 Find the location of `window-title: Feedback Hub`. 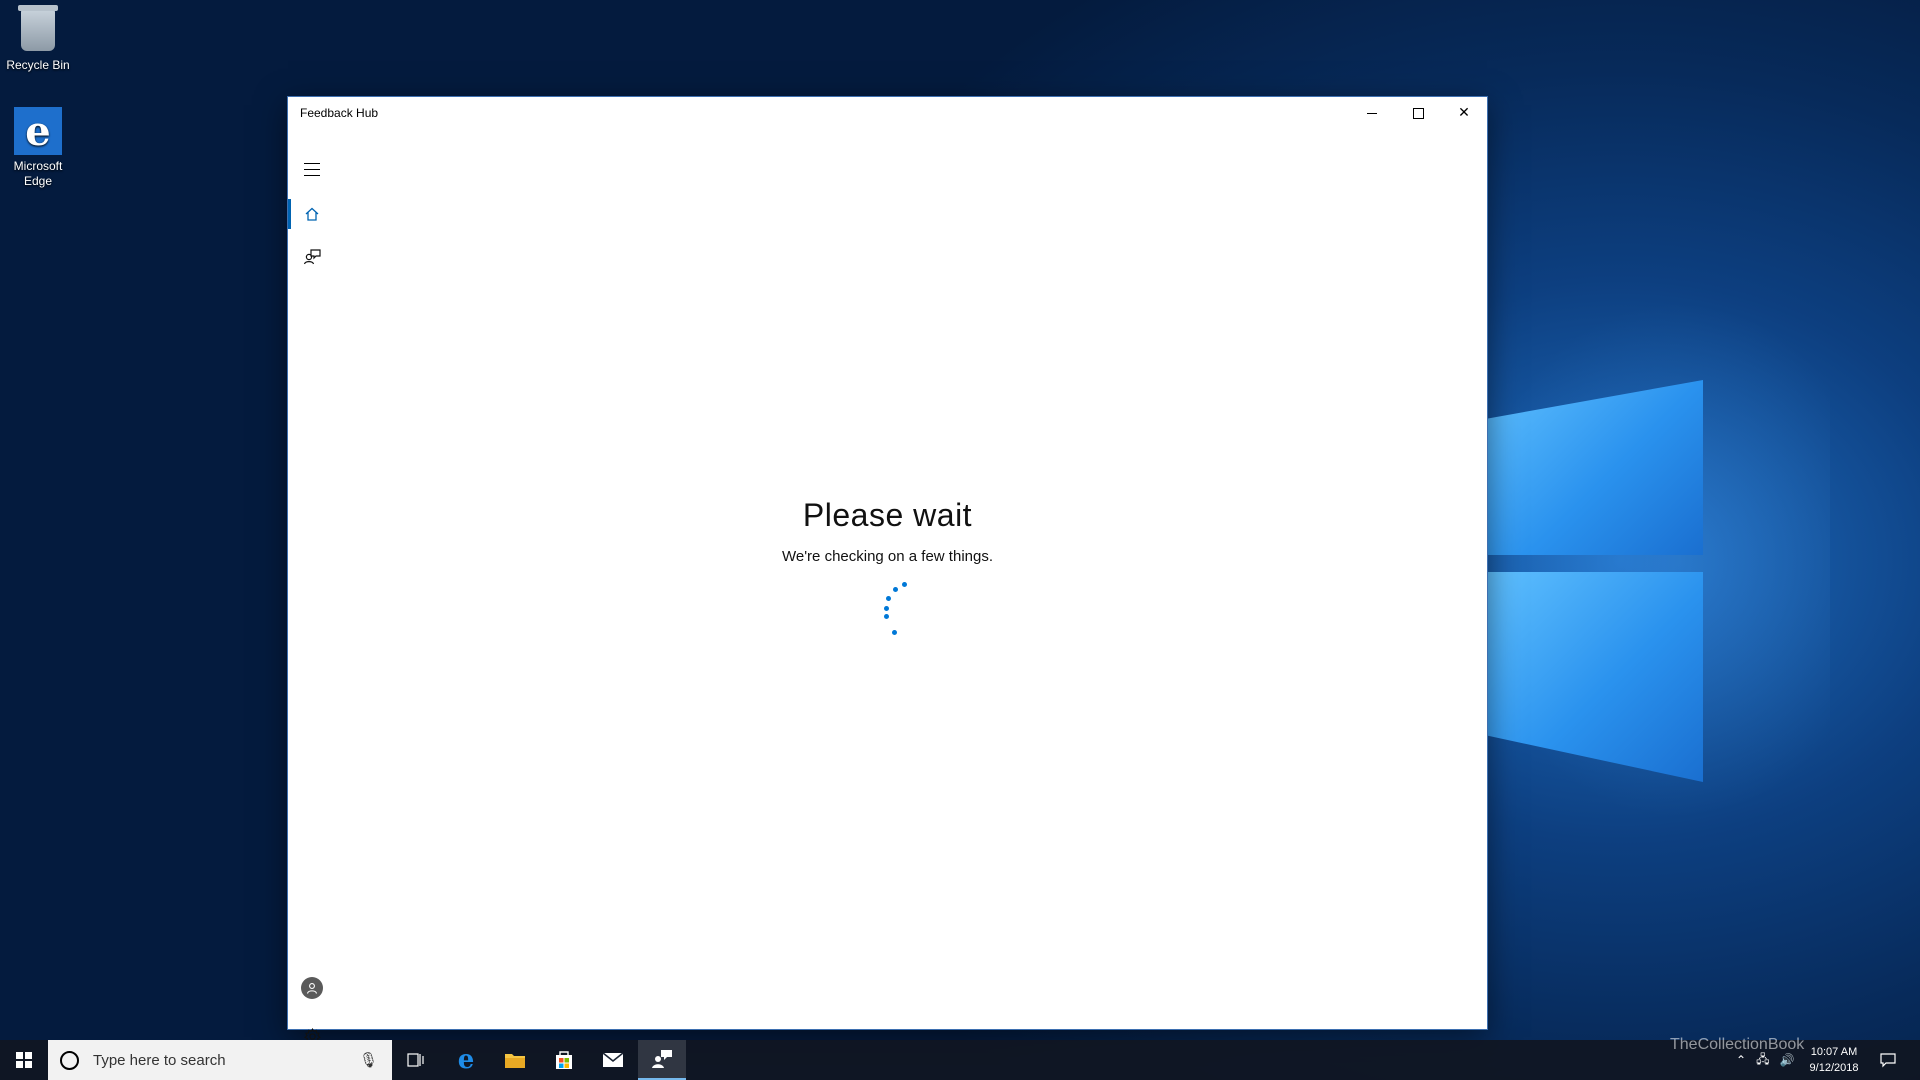

window-title: Feedback Hub is located at coordinates (339, 113).